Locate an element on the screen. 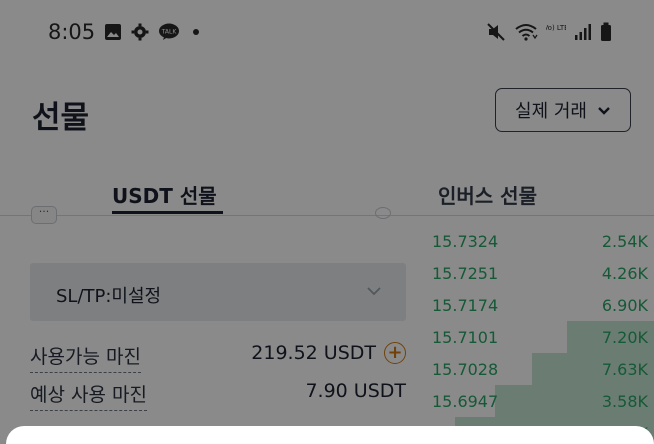  orderbook-quantity: 7.20K is located at coordinates (624, 337).